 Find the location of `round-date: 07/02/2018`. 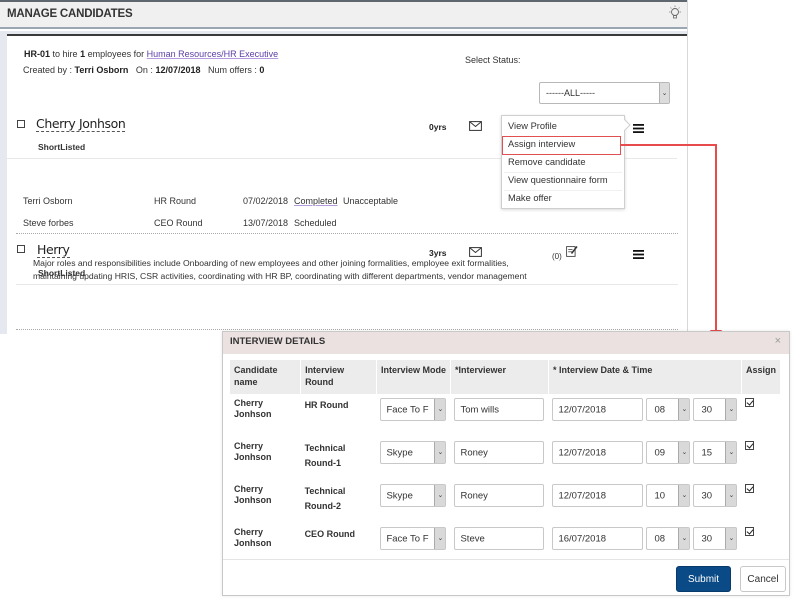

round-date: 07/02/2018 is located at coordinates (266, 201).